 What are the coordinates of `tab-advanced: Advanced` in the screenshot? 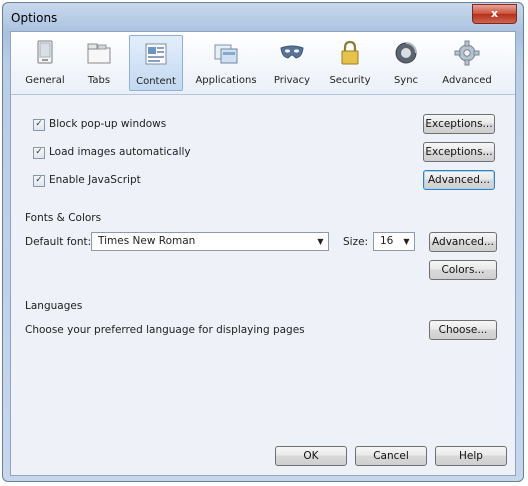 It's located at (467, 63).